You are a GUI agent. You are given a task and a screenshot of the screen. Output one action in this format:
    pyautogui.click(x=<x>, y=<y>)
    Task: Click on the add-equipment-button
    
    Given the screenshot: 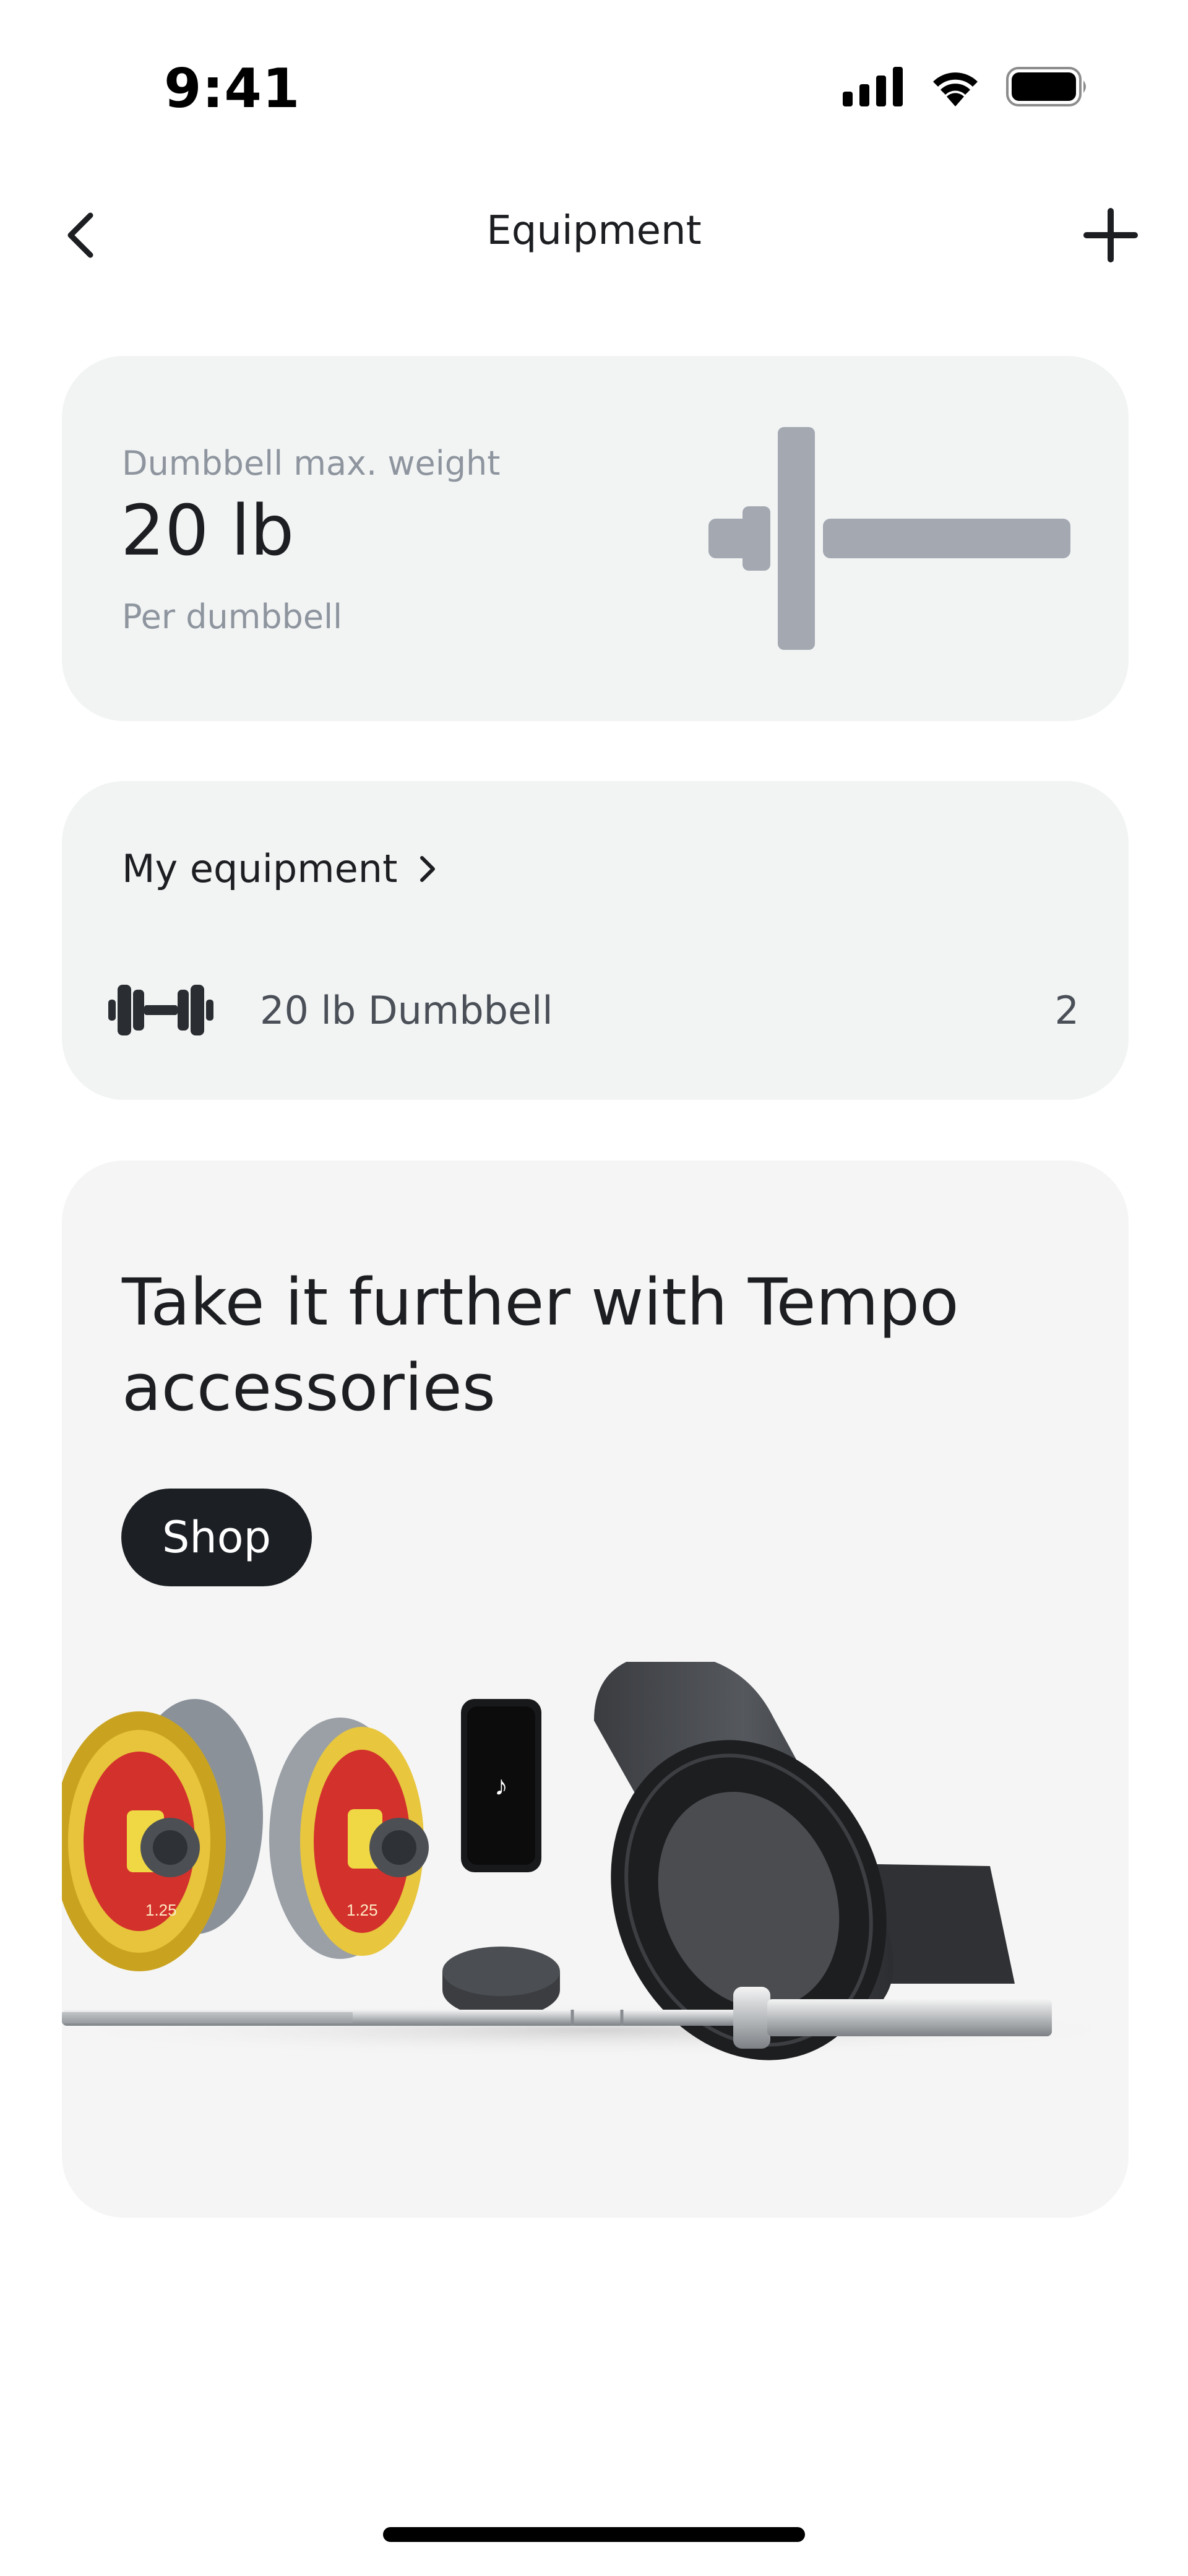 What is the action you would take?
    pyautogui.click(x=1111, y=235)
    